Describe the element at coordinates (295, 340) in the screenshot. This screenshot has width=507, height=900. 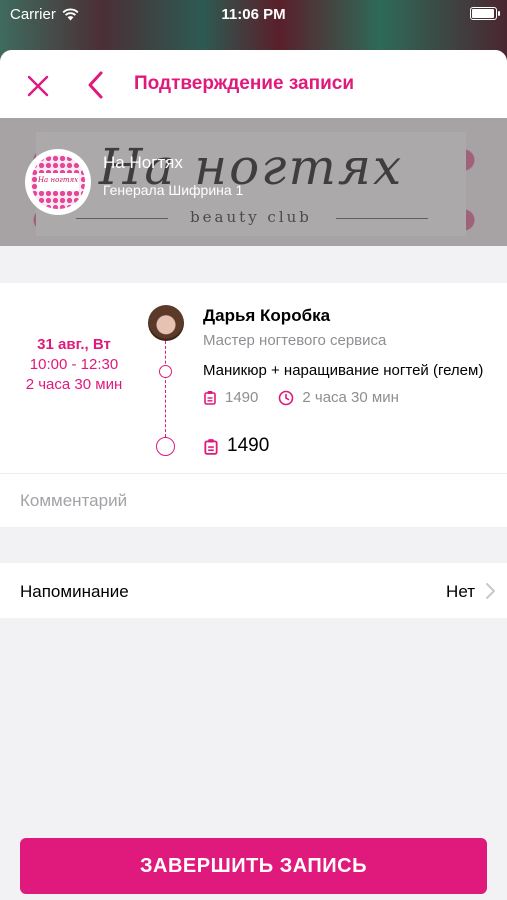
I see `master-role: Мастер ногтевого сервиса` at that location.